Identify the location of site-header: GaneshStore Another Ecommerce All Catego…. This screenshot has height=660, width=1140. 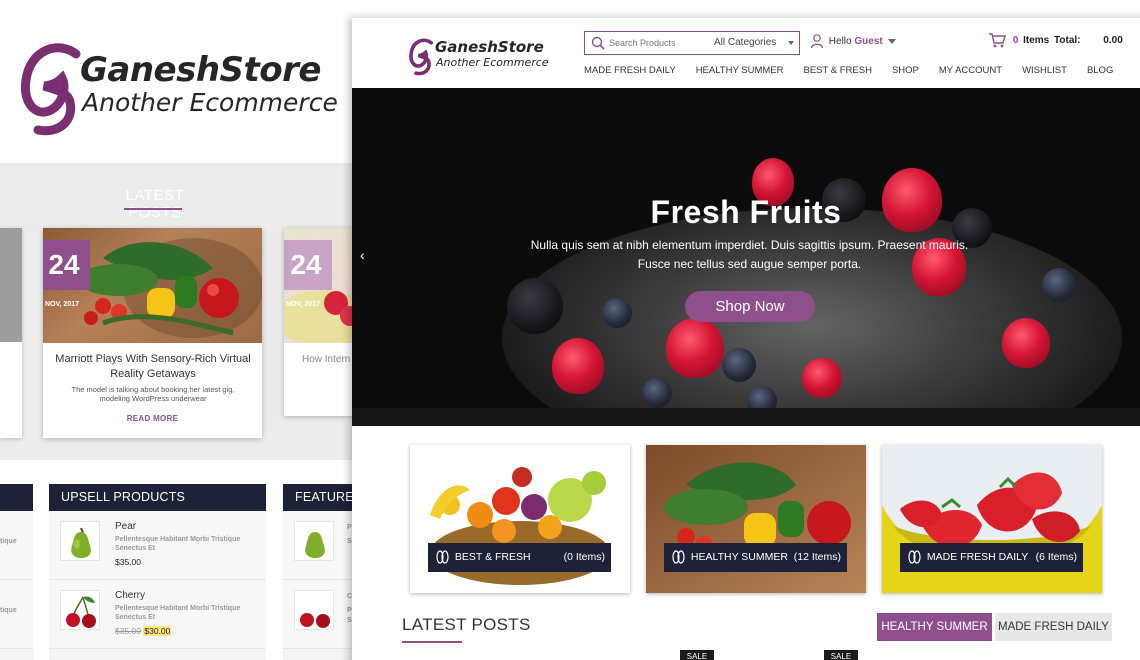
(746, 53).